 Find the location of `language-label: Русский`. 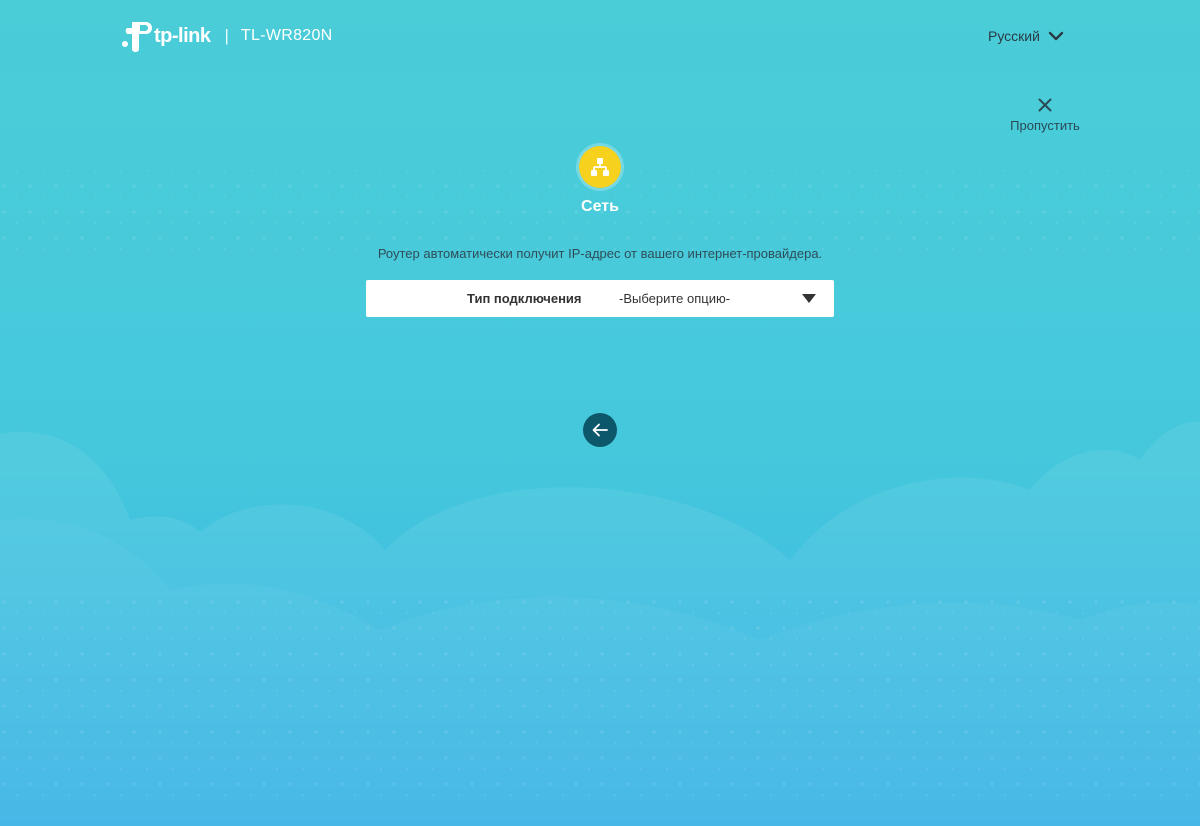

language-label: Русский is located at coordinates (1014, 36).